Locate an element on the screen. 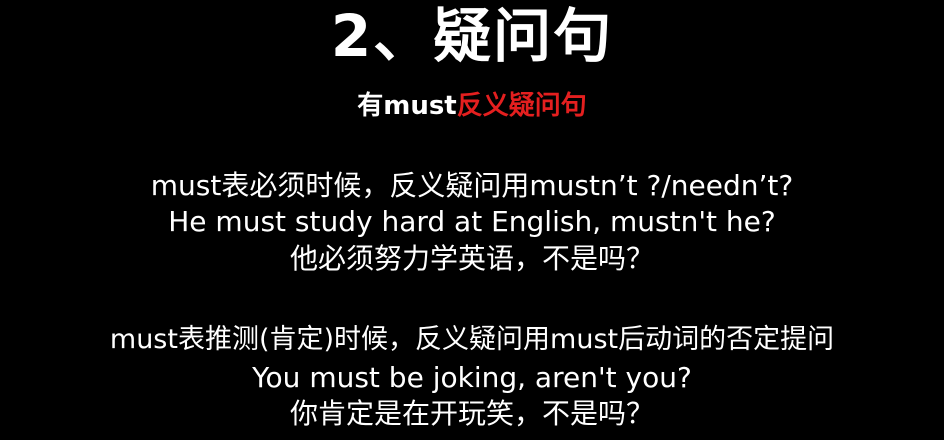 Image resolution: width=944 pixels, height=440 pixels. rule-must-inference: must表推测(肯定)时候，反义疑问用must后动词的否定提问 is located at coordinates (472, 339).